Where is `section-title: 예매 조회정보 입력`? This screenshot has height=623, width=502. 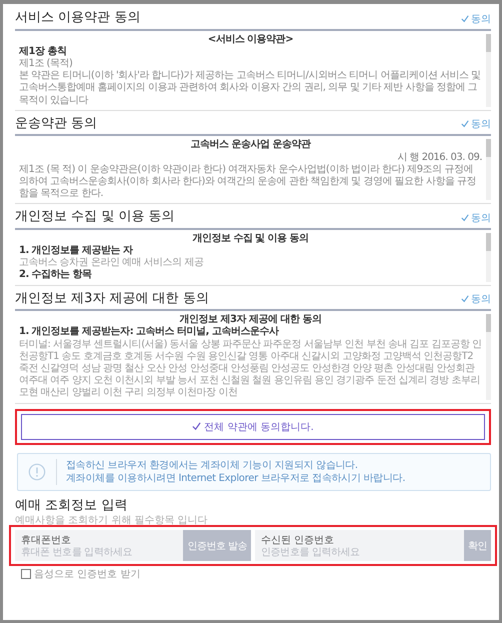
section-title: 예매 조회정보 입력 is located at coordinates (71, 506).